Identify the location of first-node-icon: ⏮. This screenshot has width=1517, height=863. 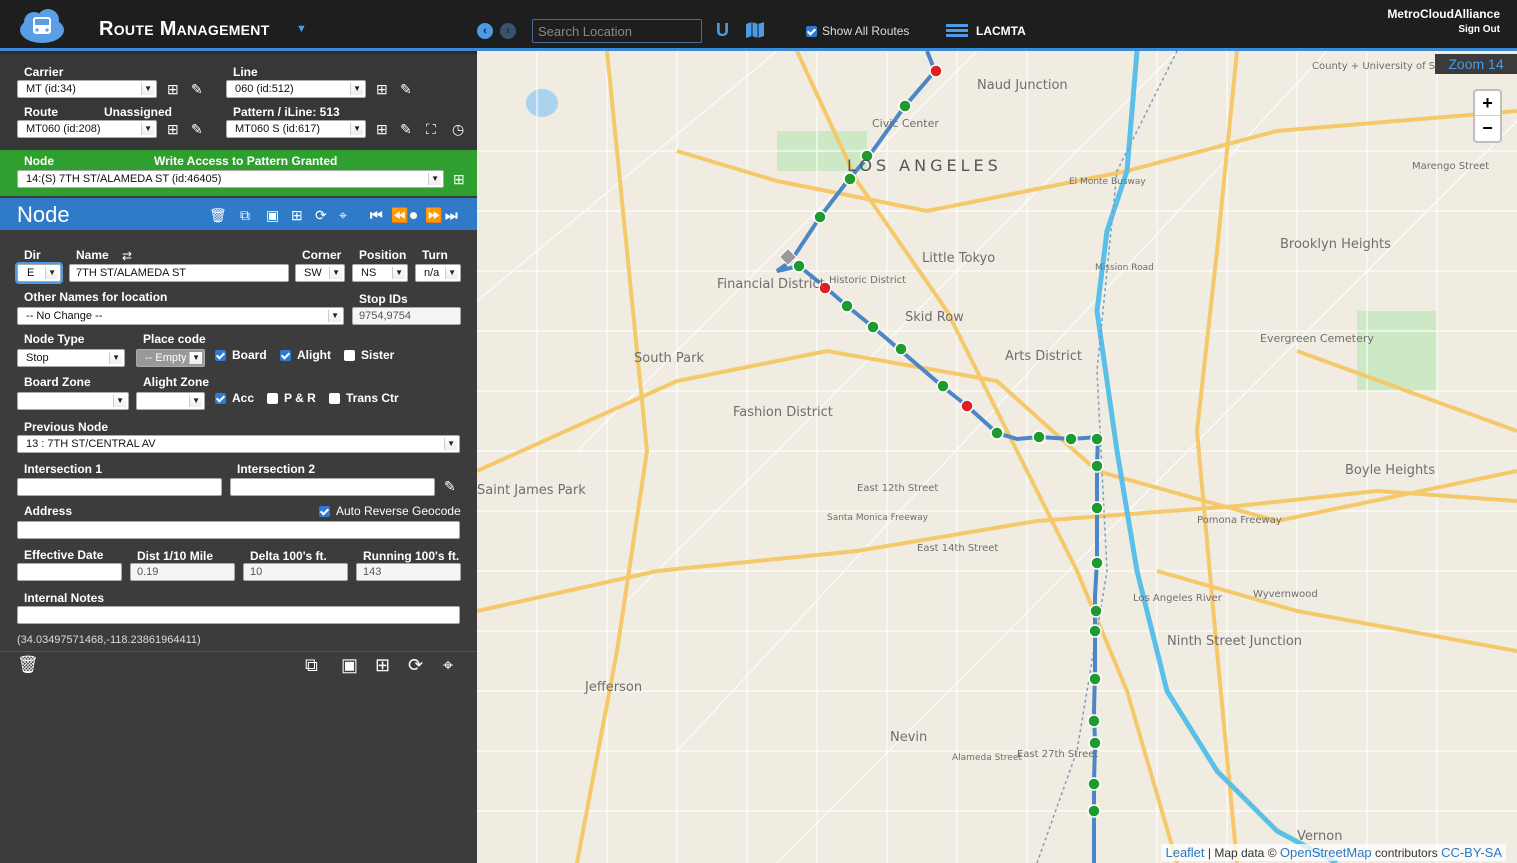
(376, 215).